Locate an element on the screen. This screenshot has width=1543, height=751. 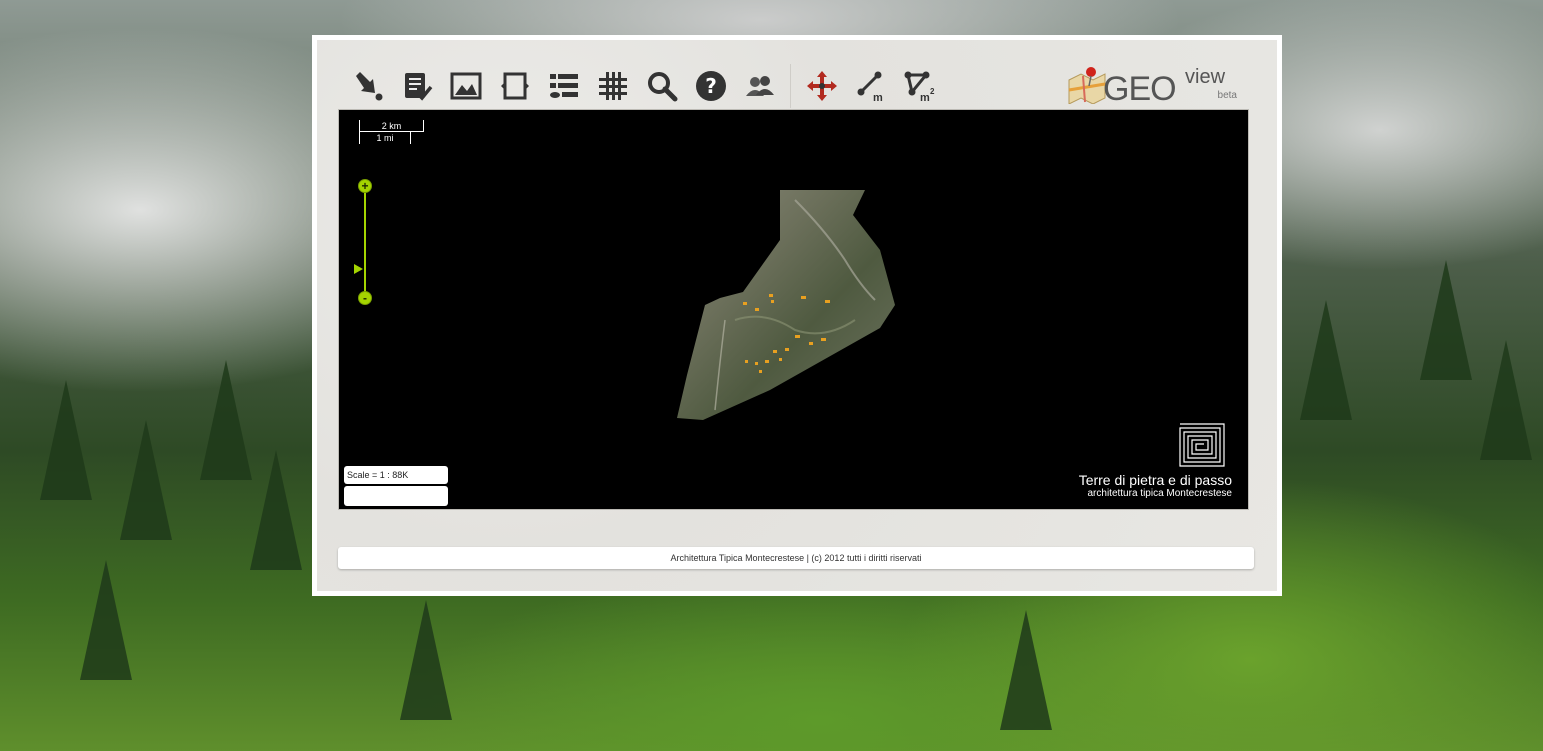
zoom-out-button: - is located at coordinates (365, 298).